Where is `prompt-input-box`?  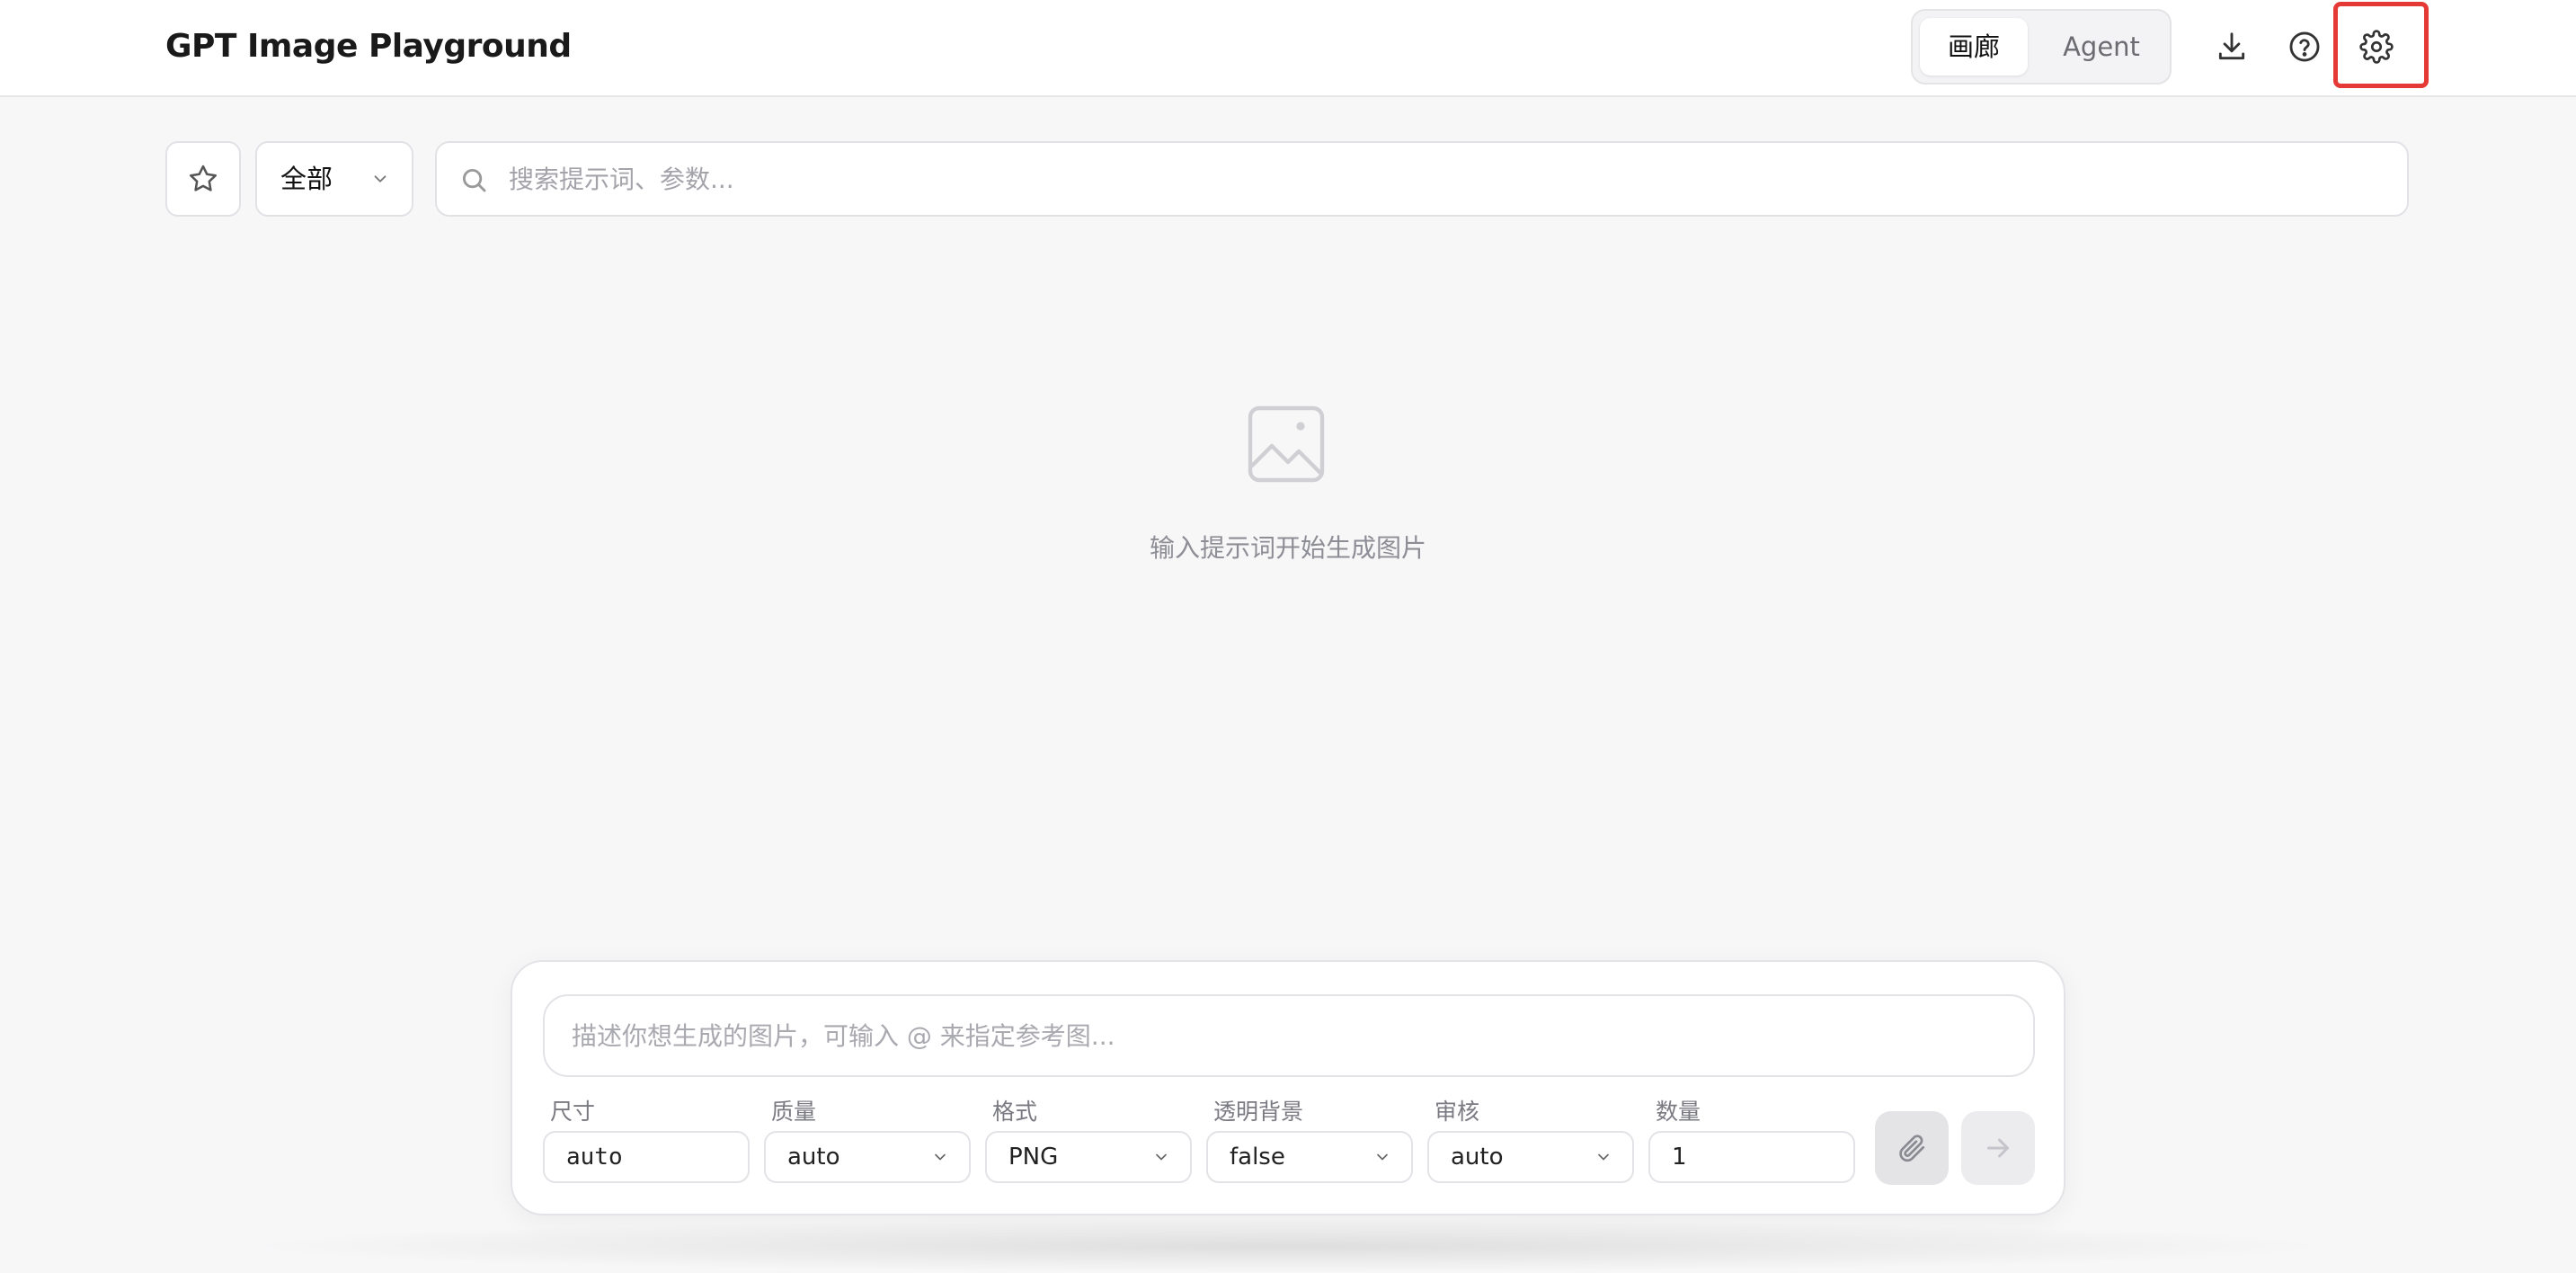 prompt-input-box is located at coordinates (1289, 1035).